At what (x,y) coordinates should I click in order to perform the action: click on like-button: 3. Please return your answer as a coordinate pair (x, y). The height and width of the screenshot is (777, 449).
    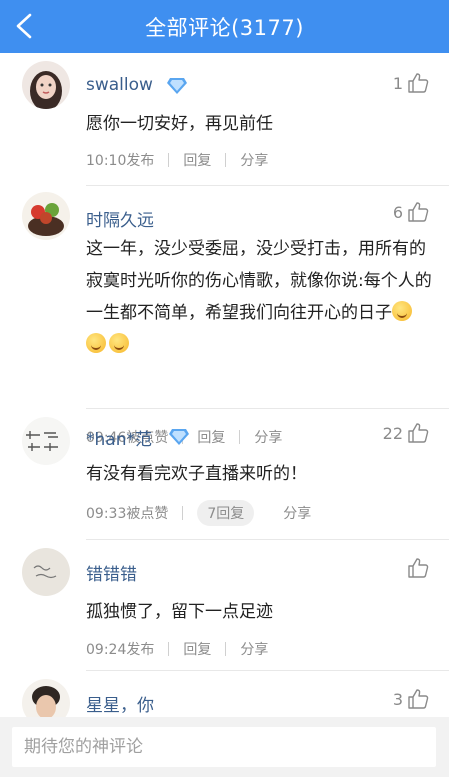
    Looking at the image, I should click on (411, 699).